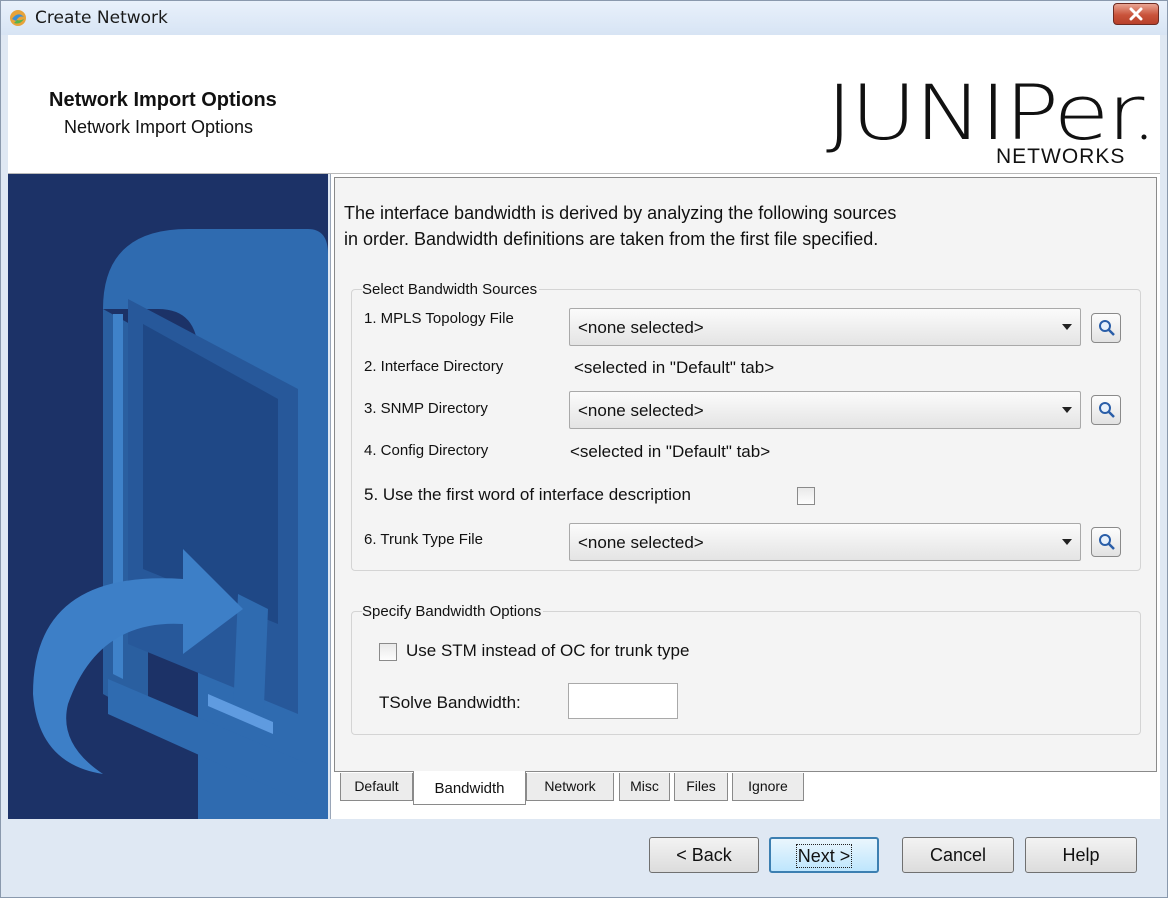 The image size is (1168, 898). Describe the element at coordinates (469, 788) in the screenshot. I see `tab-bandwidth: Bandwidth` at that location.